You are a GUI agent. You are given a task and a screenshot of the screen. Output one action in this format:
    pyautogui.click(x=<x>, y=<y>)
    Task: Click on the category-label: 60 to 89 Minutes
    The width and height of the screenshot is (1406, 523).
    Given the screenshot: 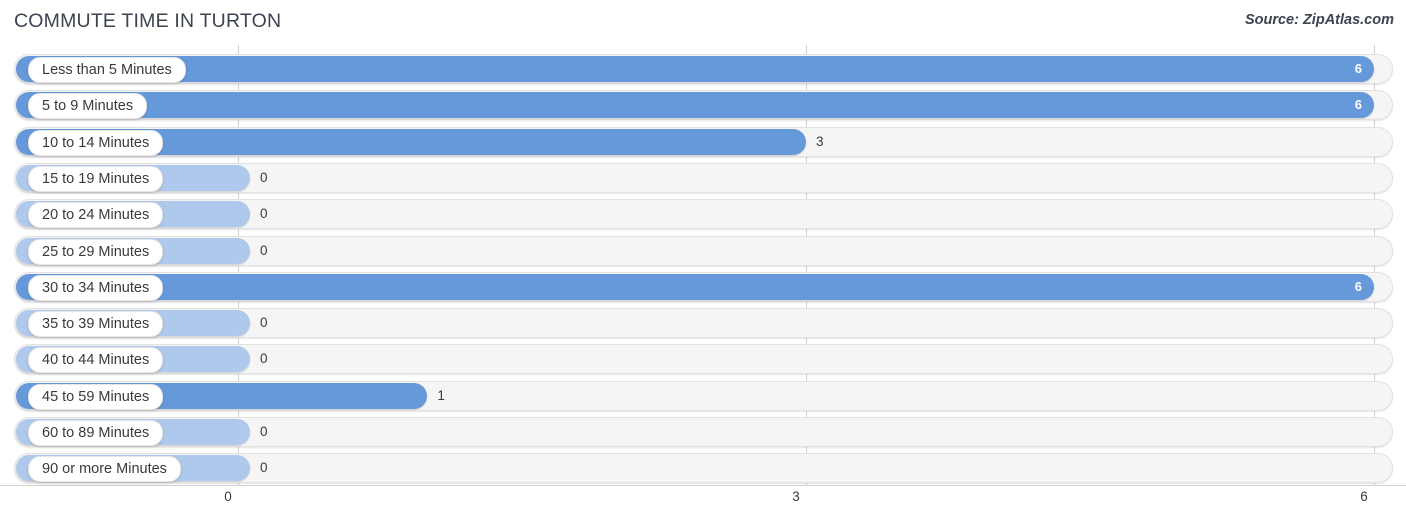 What is the action you would take?
    pyautogui.click(x=96, y=433)
    